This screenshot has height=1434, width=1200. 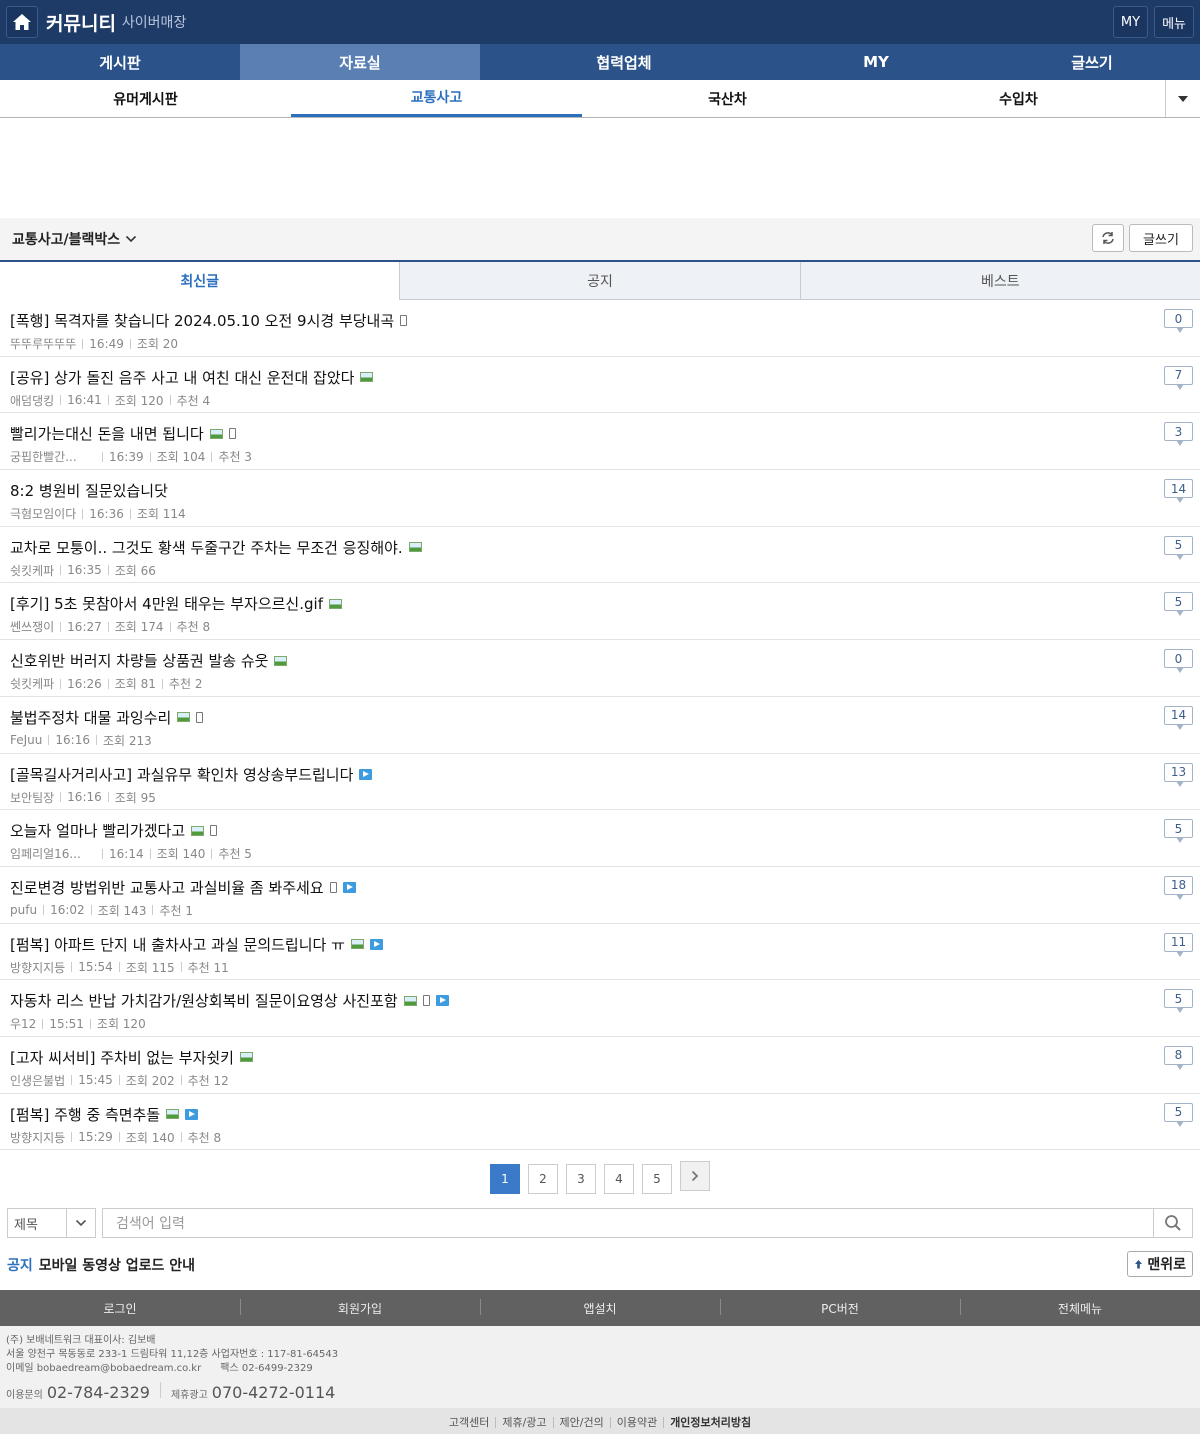 I want to click on tab-notice: 공지, so click(x=599, y=281).